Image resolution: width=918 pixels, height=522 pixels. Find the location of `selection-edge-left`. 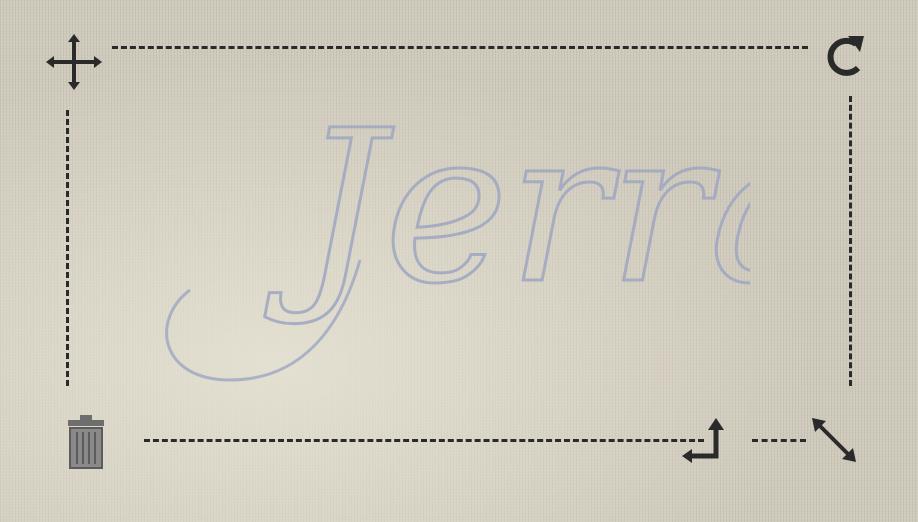

selection-edge-left is located at coordinates (67, 248).